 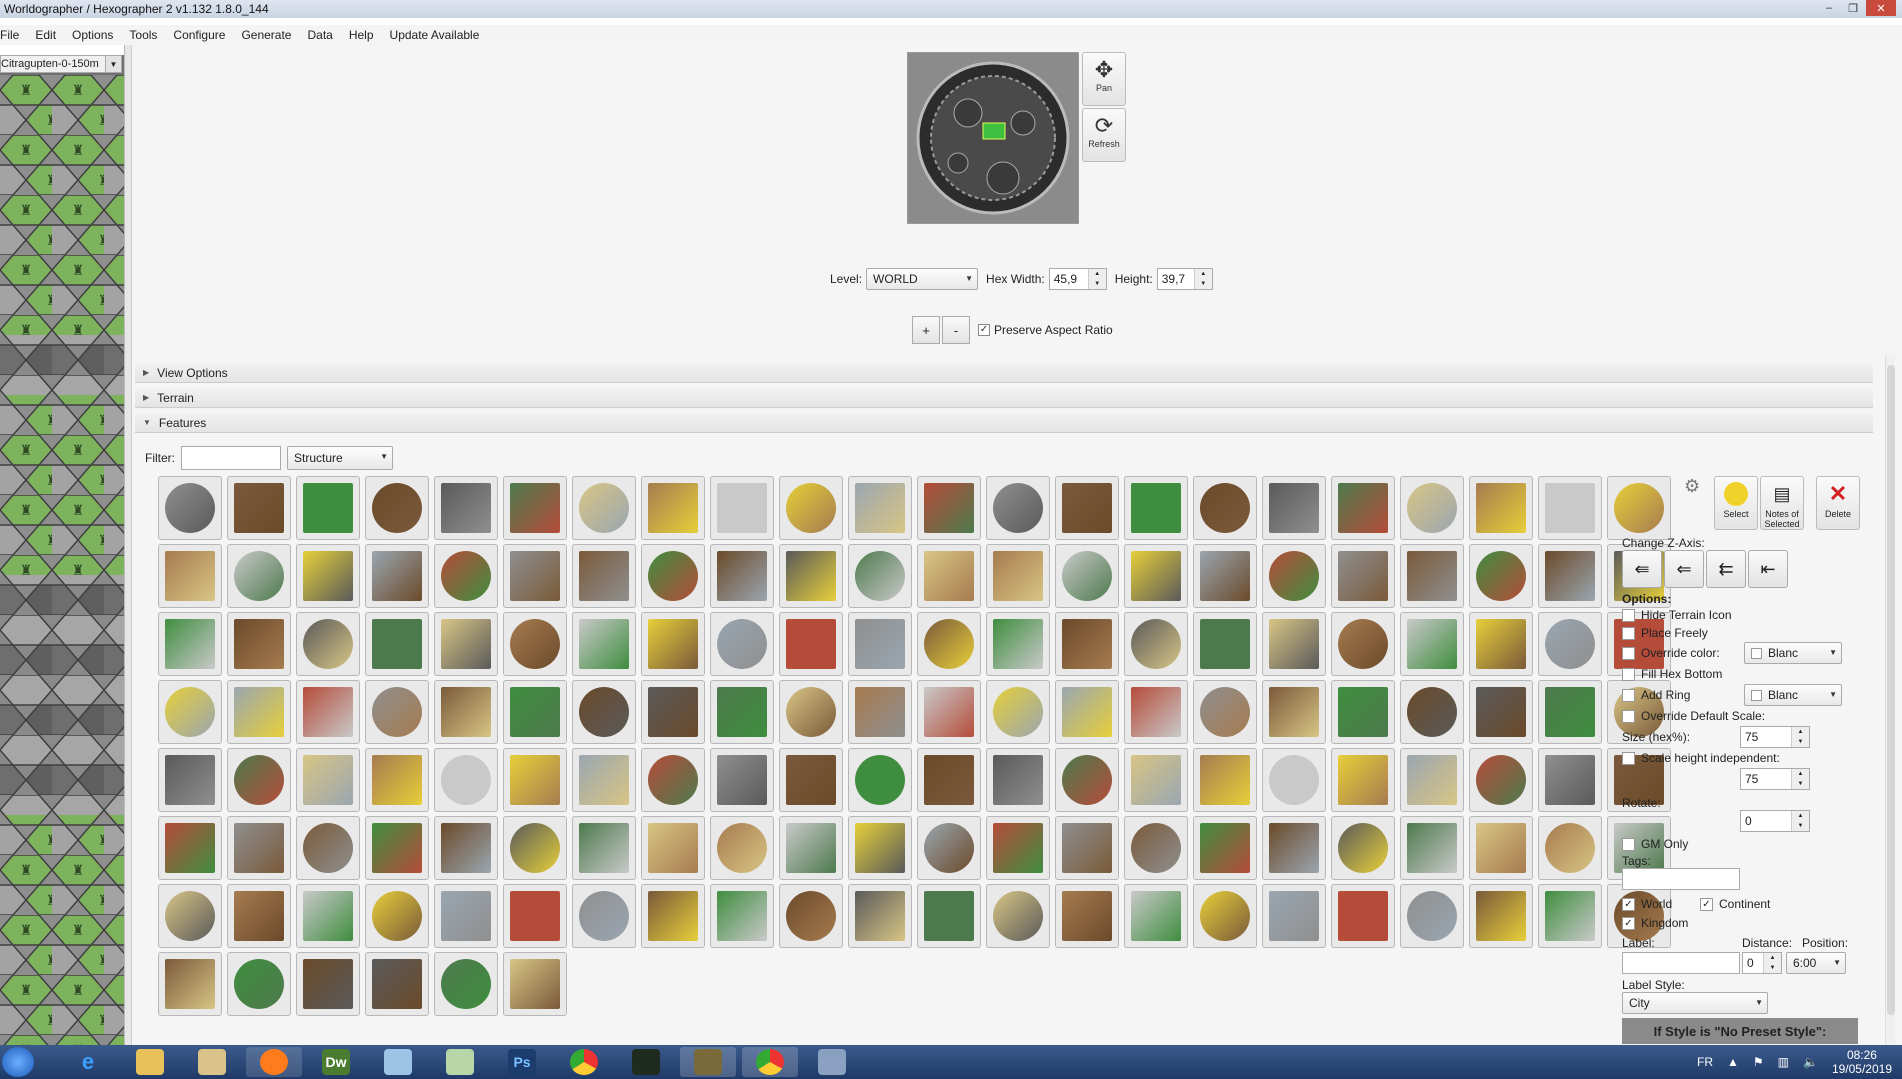 What do you see at coordinates (522, 1062) in the screenshot?
I see `photoshop-icon: Ps` at bounding box center [522, 1062].